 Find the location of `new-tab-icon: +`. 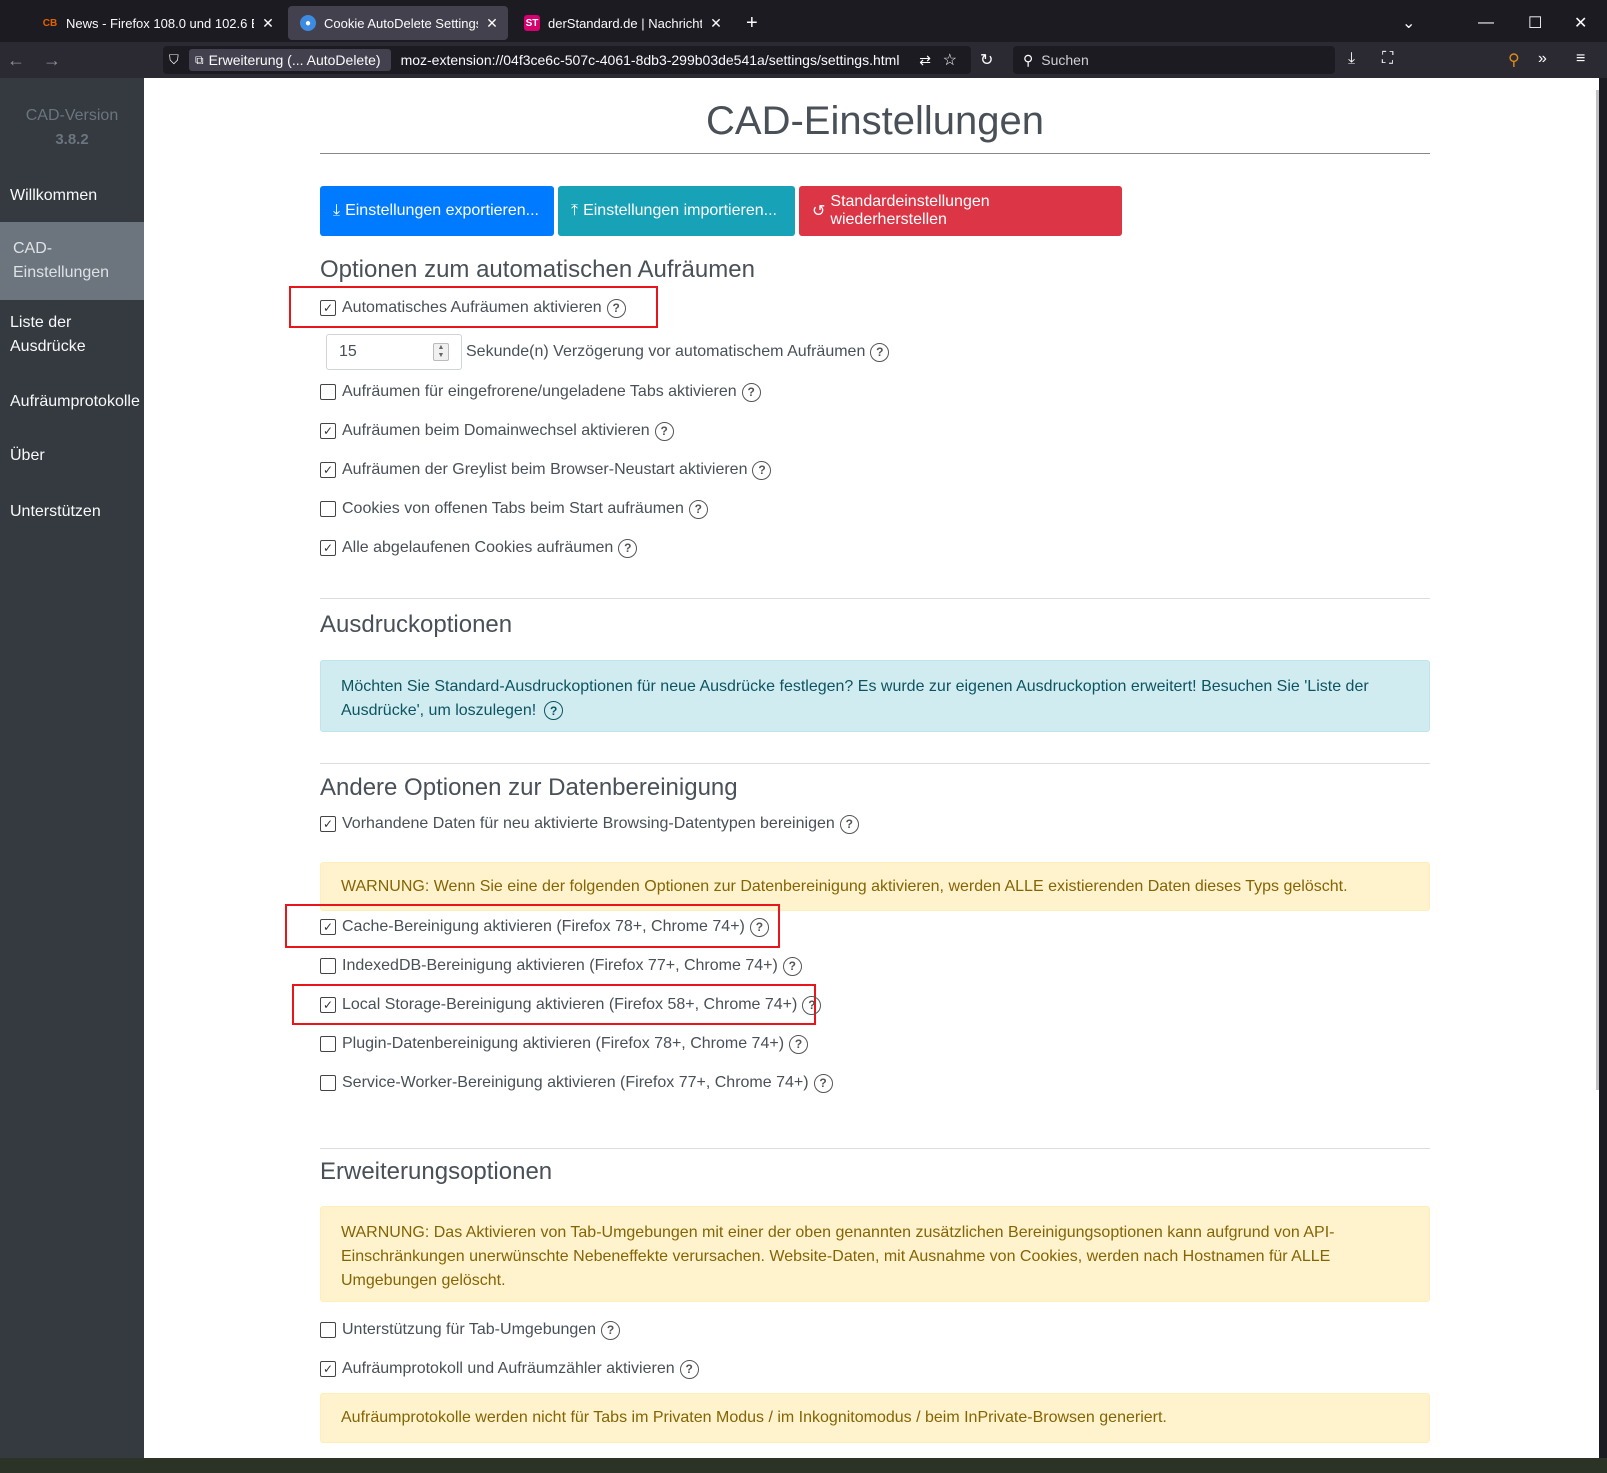

new-tab-icon: + is located at coordinates (752, 23).